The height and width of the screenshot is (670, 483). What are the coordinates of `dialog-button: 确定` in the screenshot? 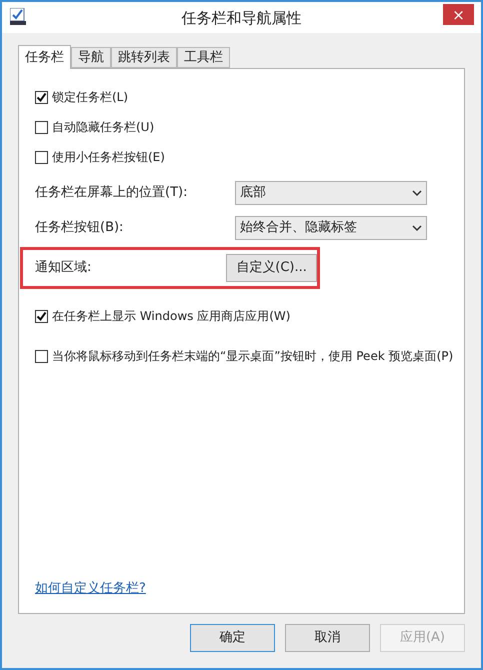 It's located at (232, 638).